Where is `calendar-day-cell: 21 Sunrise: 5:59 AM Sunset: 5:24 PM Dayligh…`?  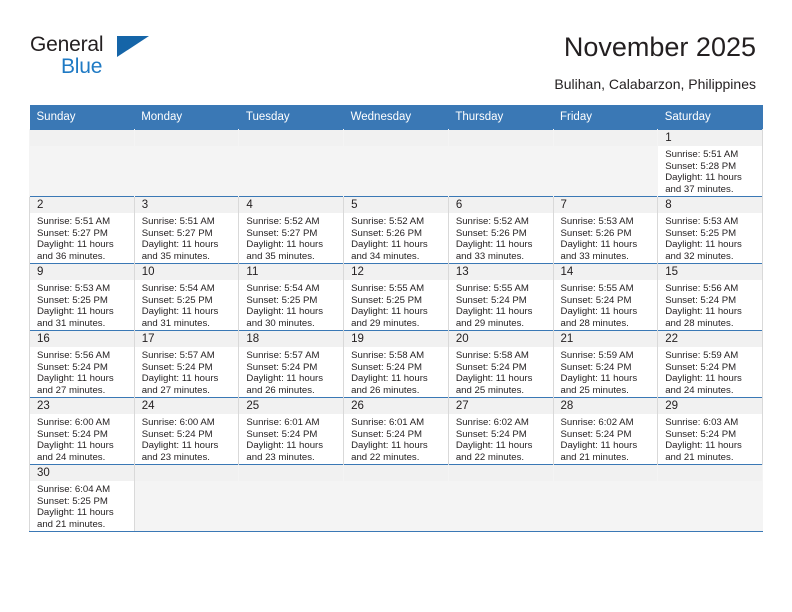
calendar-day-cell: 21 Sunrise: 5:59 AM Sunset: 5:24 PM Dayligh… is located at coordinates (605, 364).